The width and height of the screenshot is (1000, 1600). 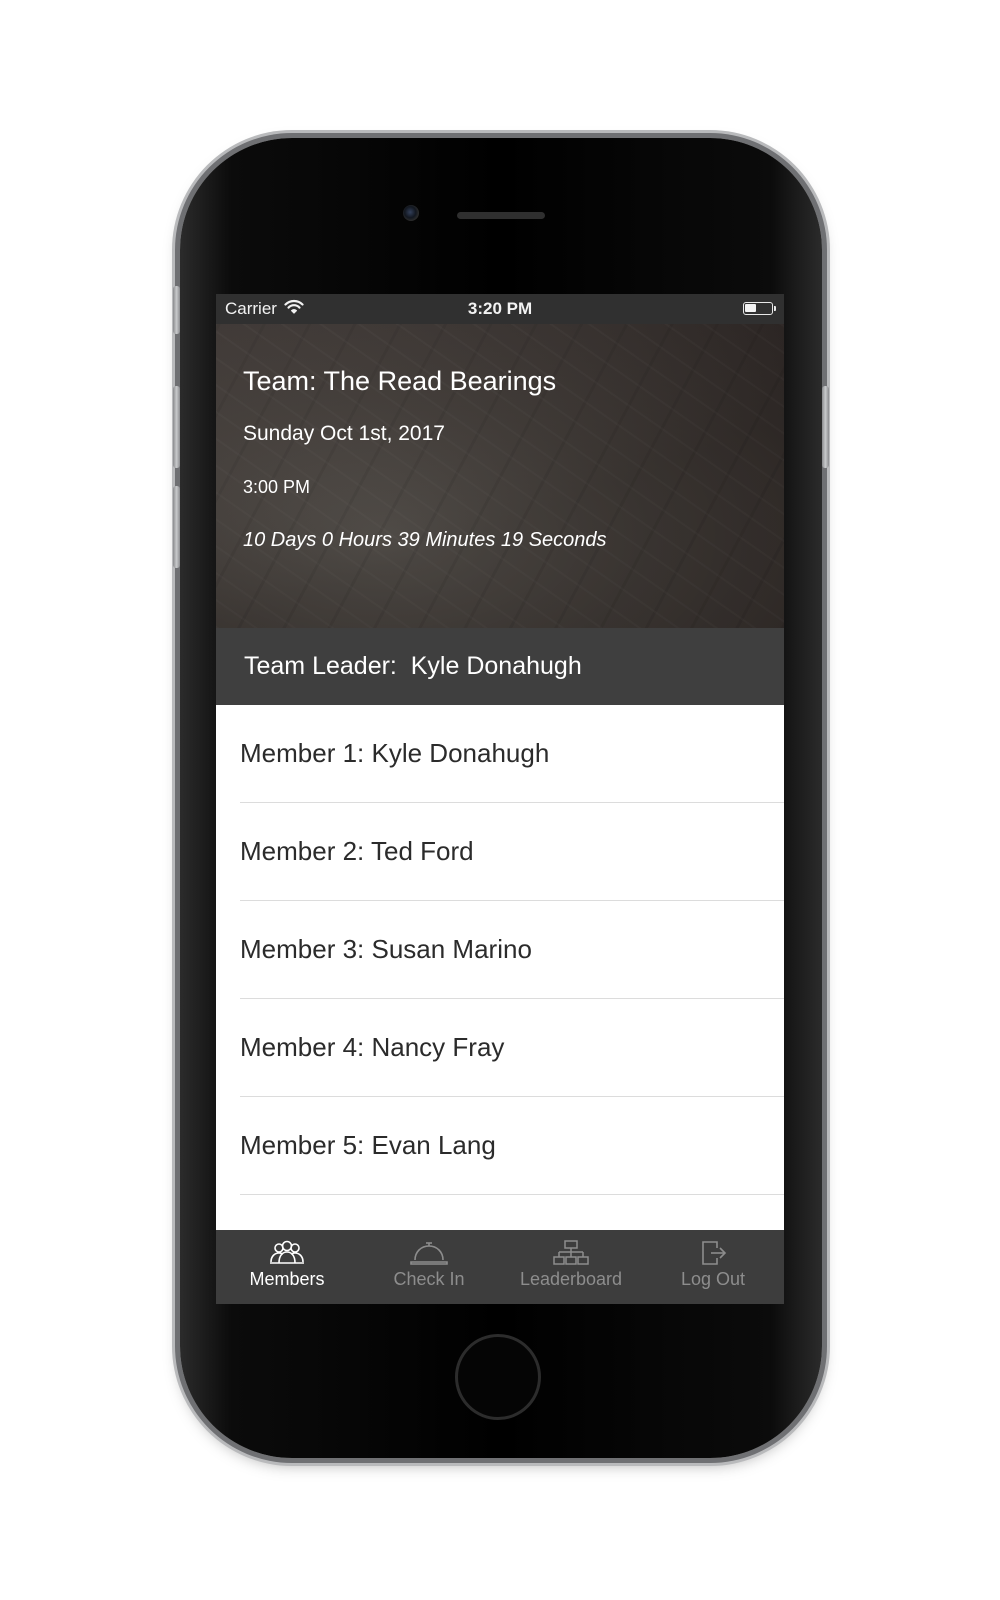 What do you see at coordinates (713, 1279) in the screenshot?
I see `tab-label: Log Out` at bounding box center [713, 1279].